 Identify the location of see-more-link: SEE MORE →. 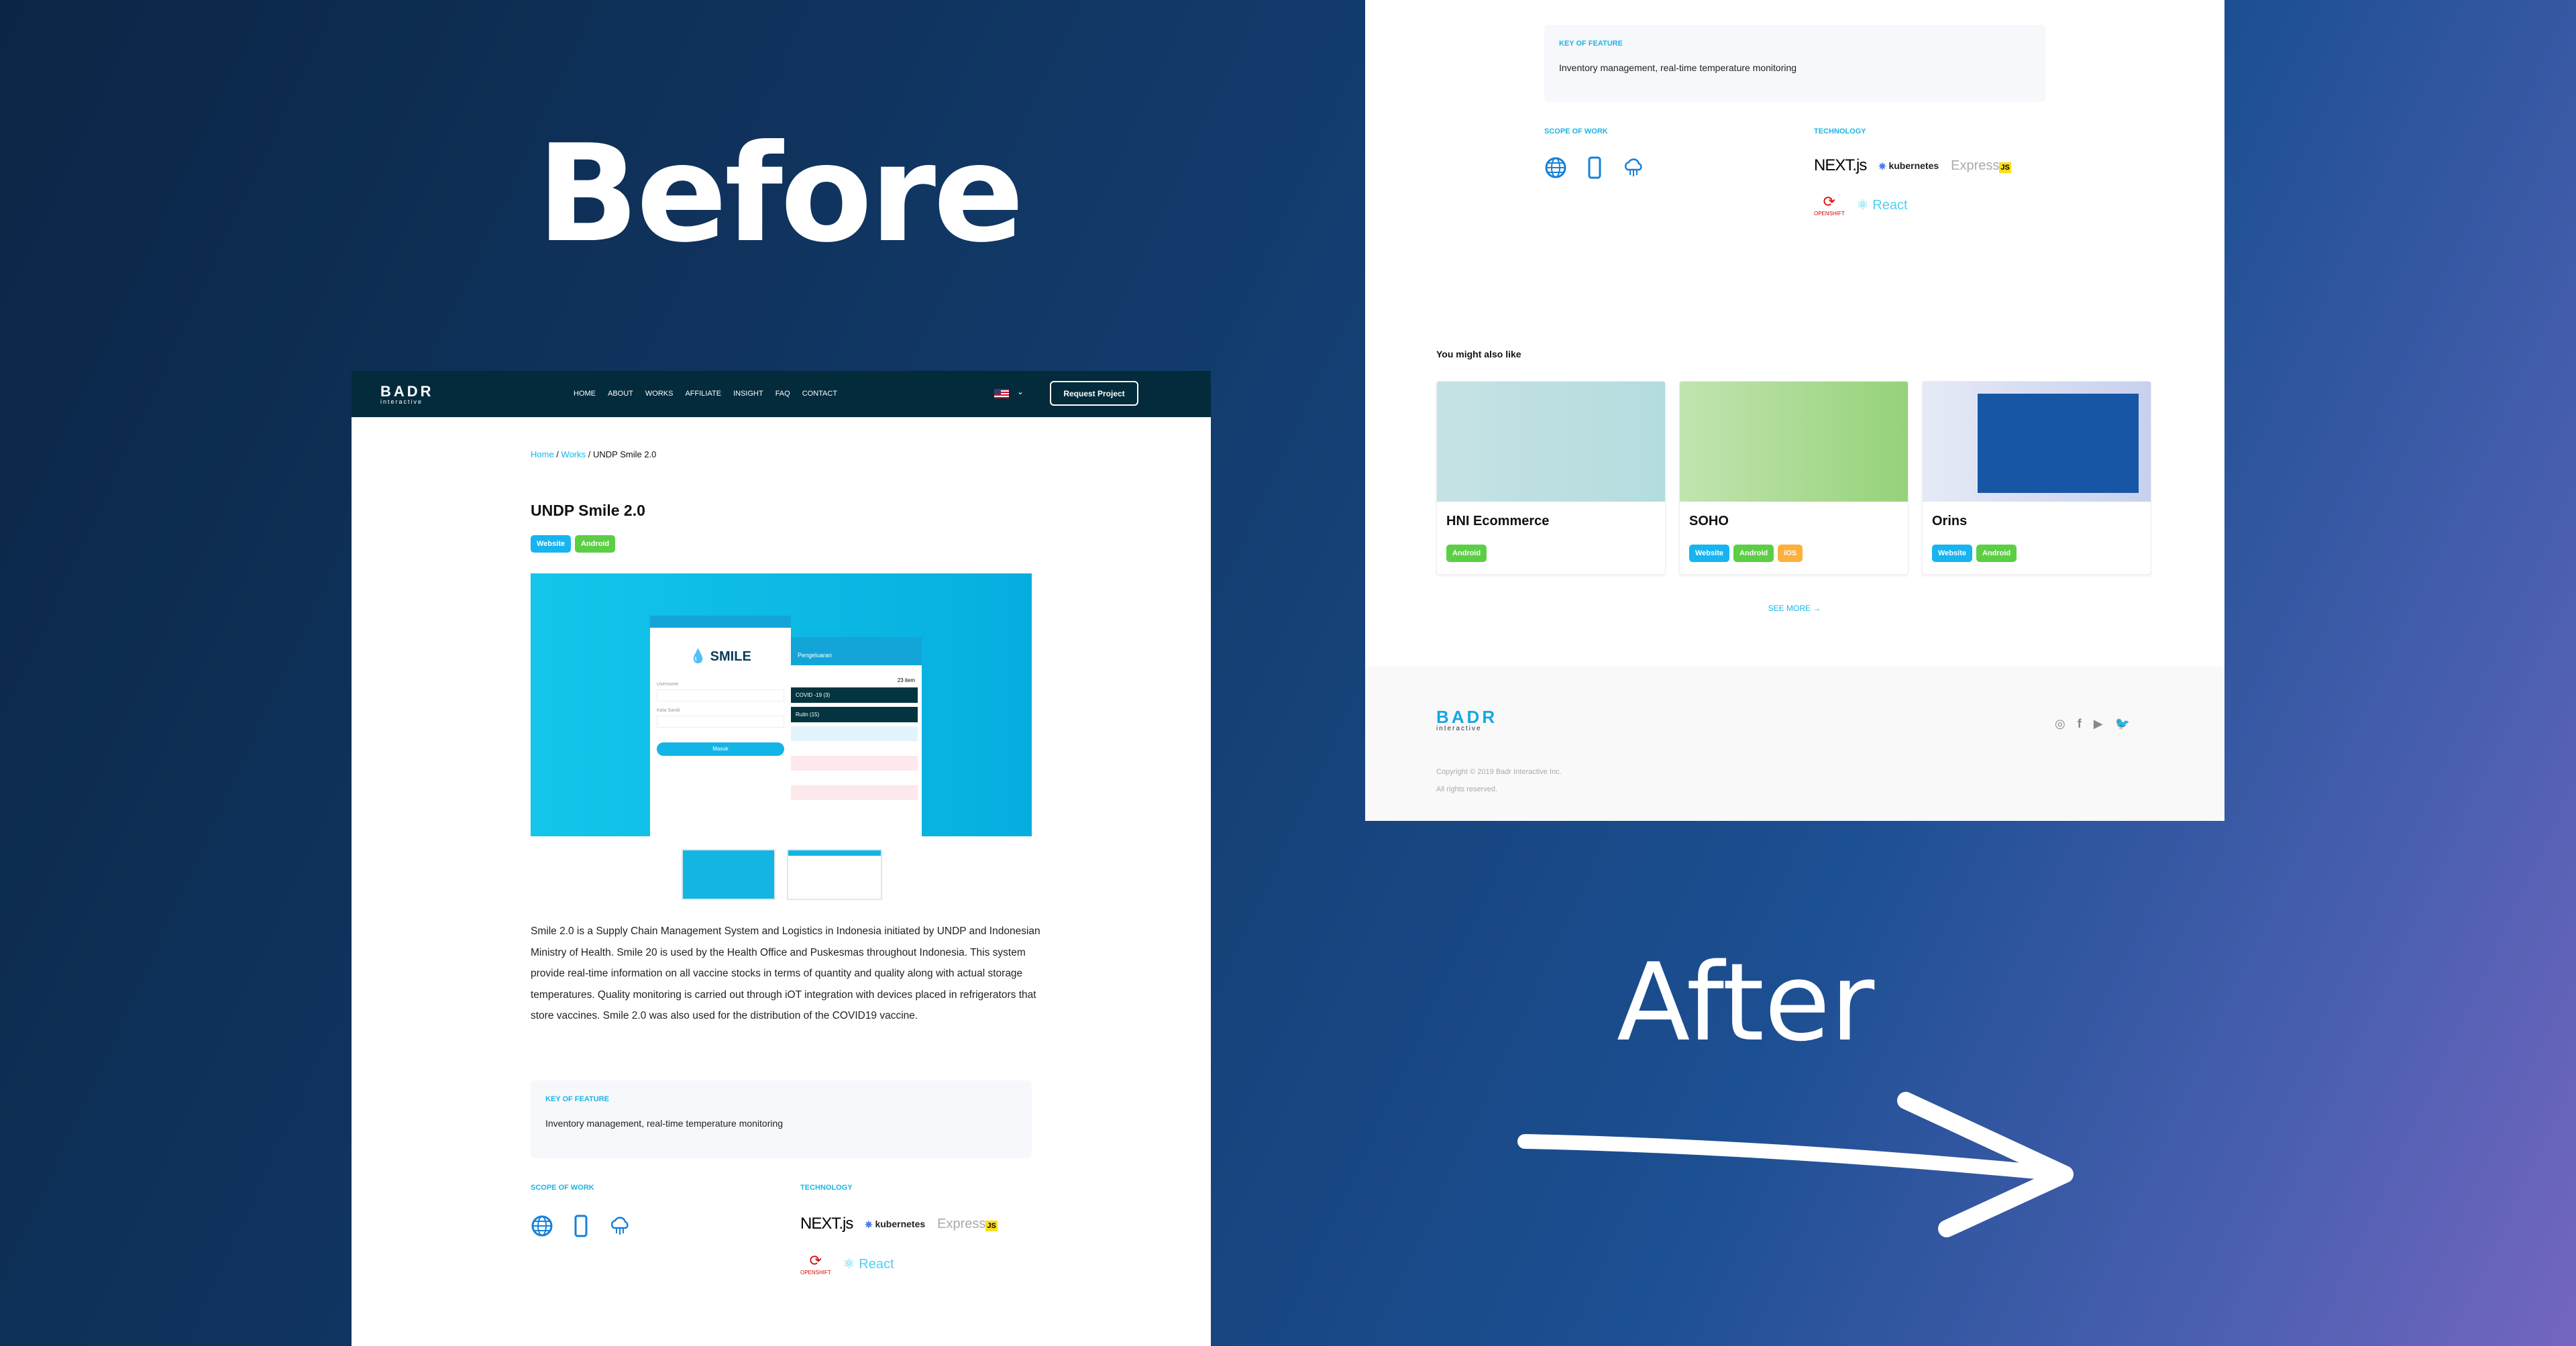
(1794, 608).